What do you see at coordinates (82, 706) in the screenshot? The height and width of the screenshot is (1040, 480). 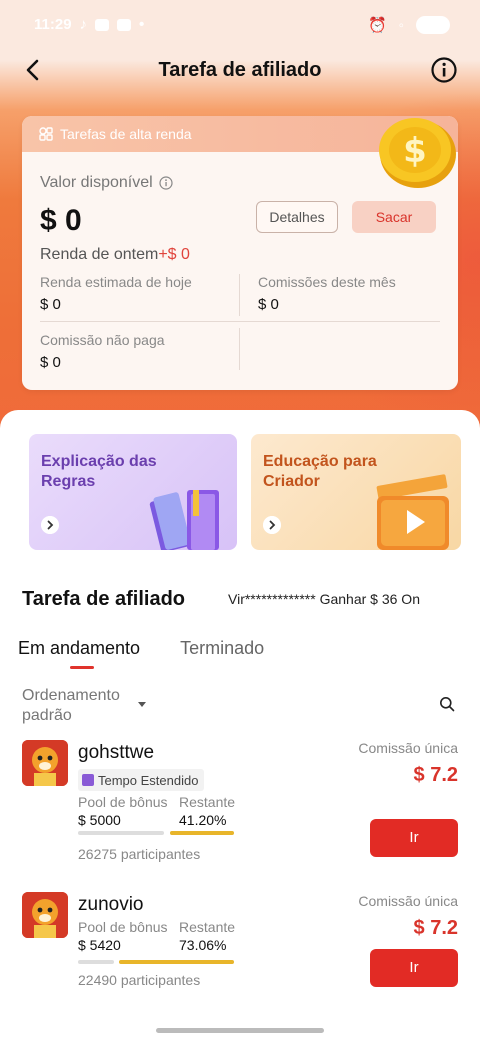 I see `sort-dropdown: Ordenamento padrão` at bounding box center [82, 706].